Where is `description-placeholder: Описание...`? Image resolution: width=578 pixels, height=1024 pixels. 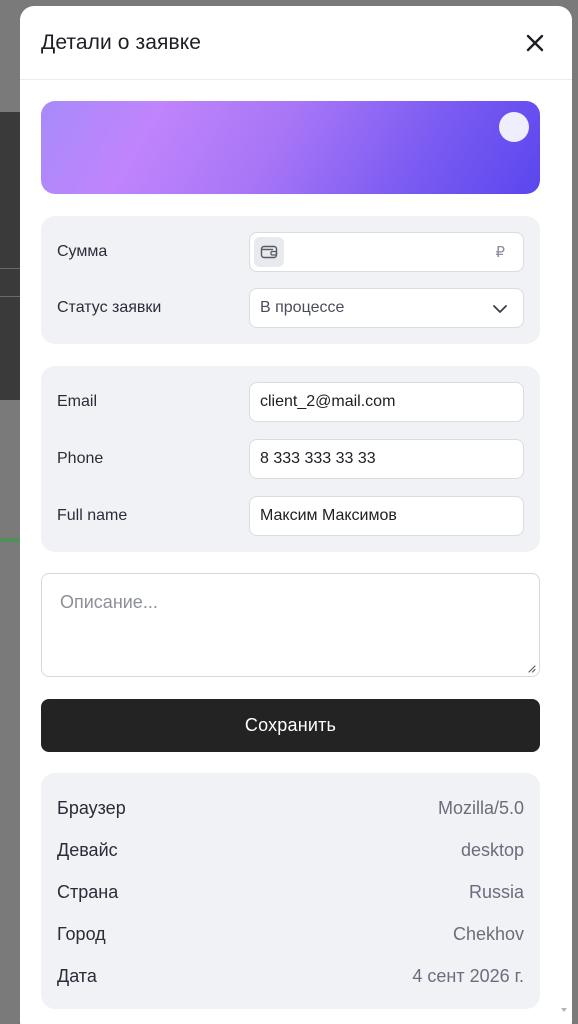 description-placeholder: Описание... is located at coordinates (109, 602).